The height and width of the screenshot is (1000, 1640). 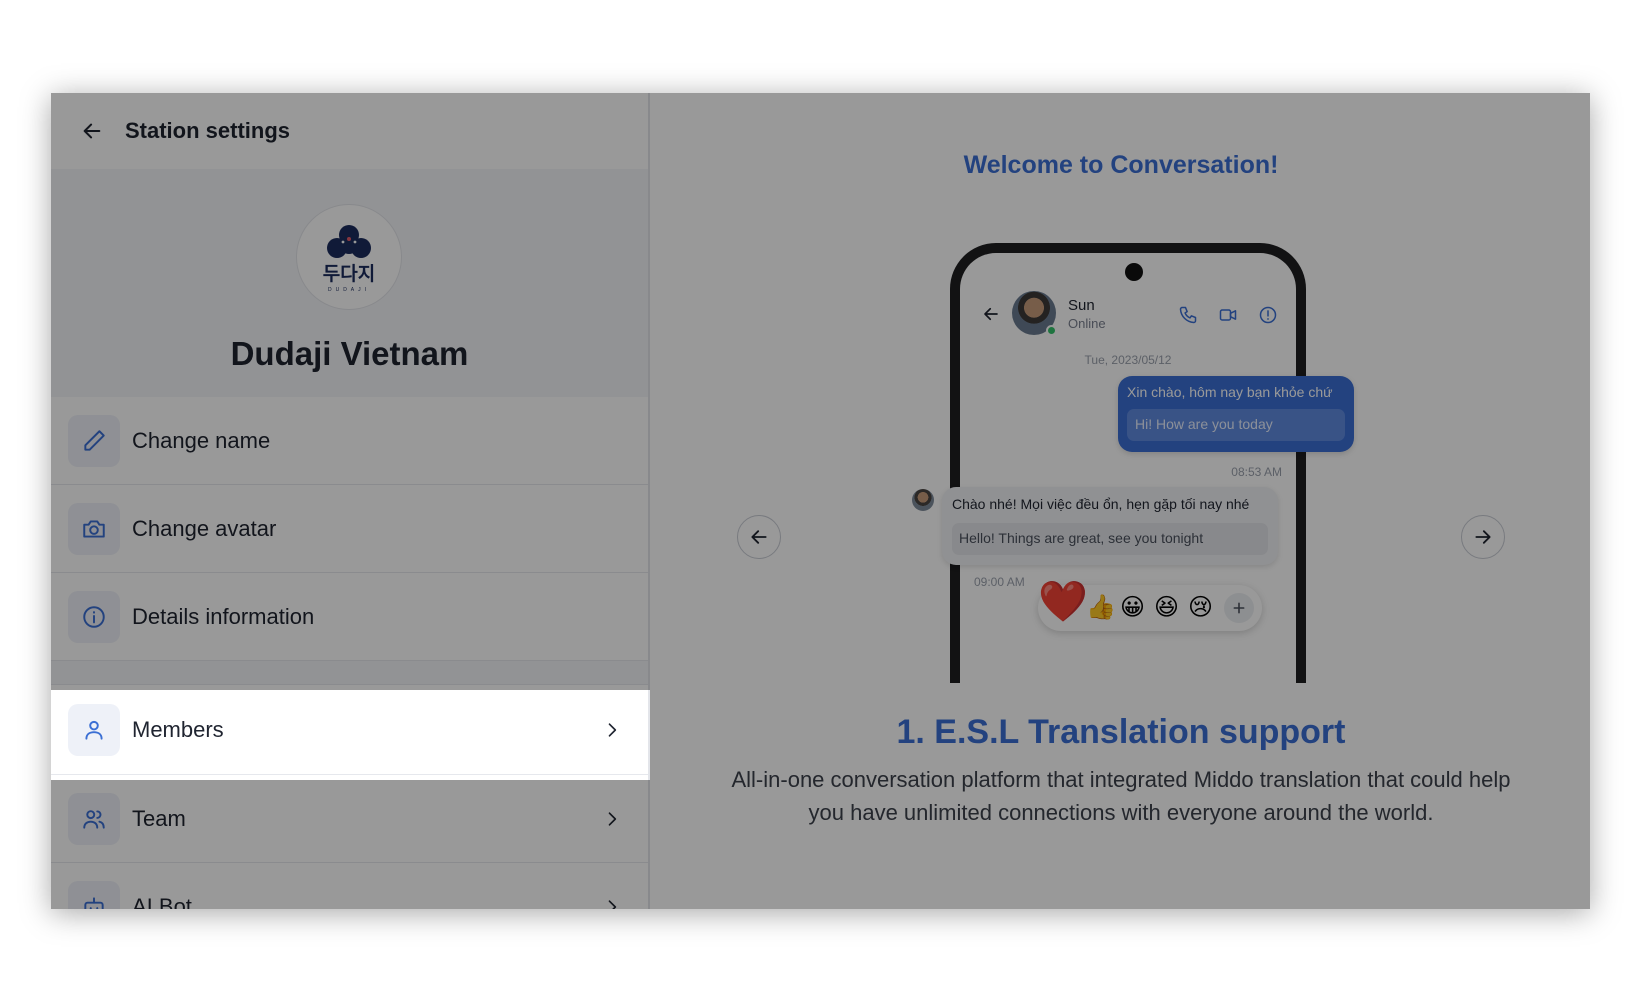 What do you see at coordinates (223, 616) in the screenshot?
I see `menu-label-details: Details information` at bounding box center [223, 616].